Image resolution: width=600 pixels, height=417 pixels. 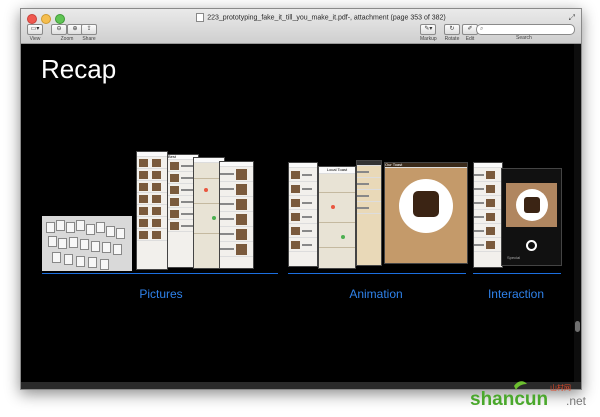 I want to click on search-input: ⌕, so click(x=525, y=29).